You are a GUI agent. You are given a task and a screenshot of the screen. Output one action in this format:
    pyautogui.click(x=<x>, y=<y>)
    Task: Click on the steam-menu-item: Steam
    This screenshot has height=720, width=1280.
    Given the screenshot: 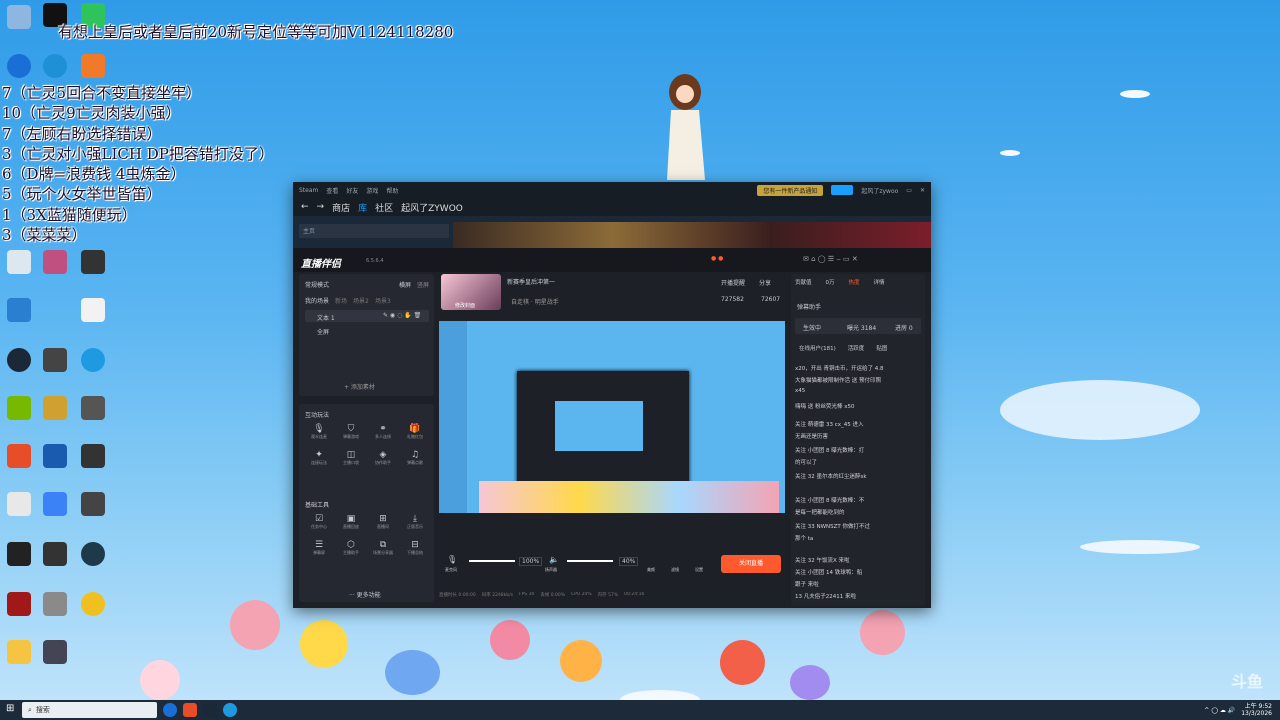 What is the action you would take?
    pyautogui.click(x=308, y=190)
    